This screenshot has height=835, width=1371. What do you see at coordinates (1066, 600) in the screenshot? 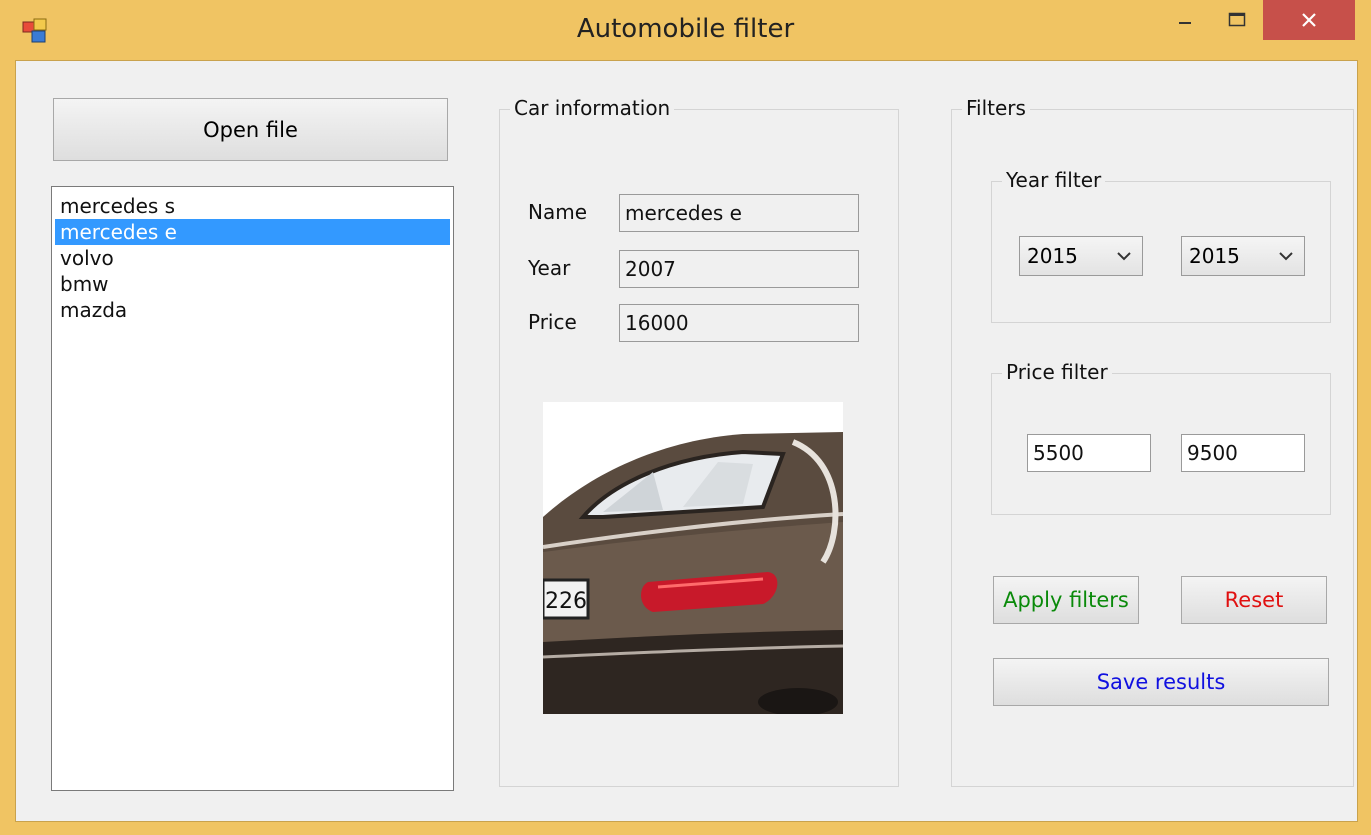
I see `apply-filters-button: Apply filters` at bounding box center [1066, 600].